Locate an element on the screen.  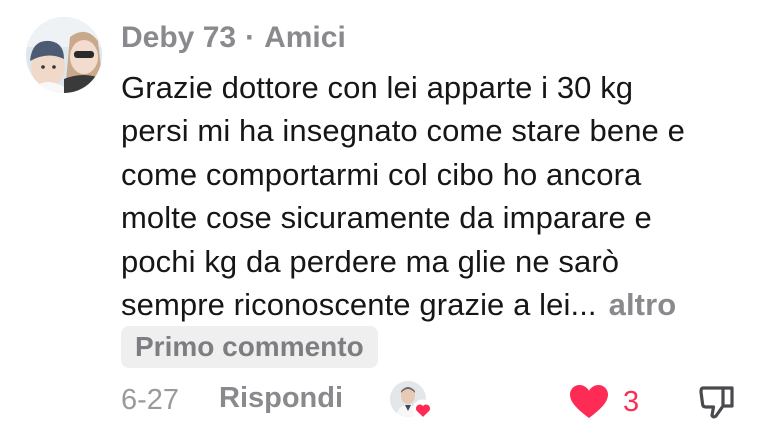
like-count: 3 is located at coordinates (631, 401).